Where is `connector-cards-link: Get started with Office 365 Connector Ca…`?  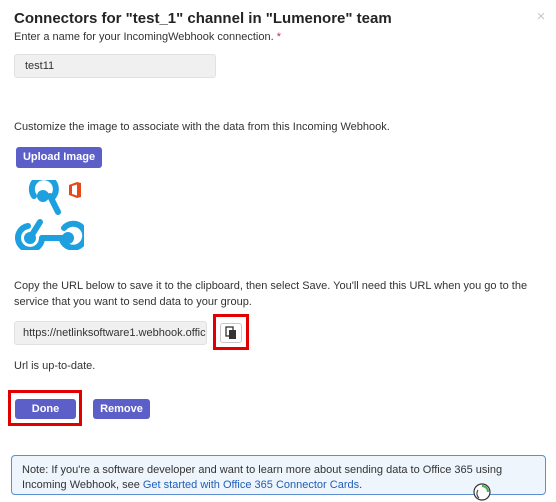
connector-cards-link: Get started with Office 365 Connector Ca… is located at coordinates (251, 485).